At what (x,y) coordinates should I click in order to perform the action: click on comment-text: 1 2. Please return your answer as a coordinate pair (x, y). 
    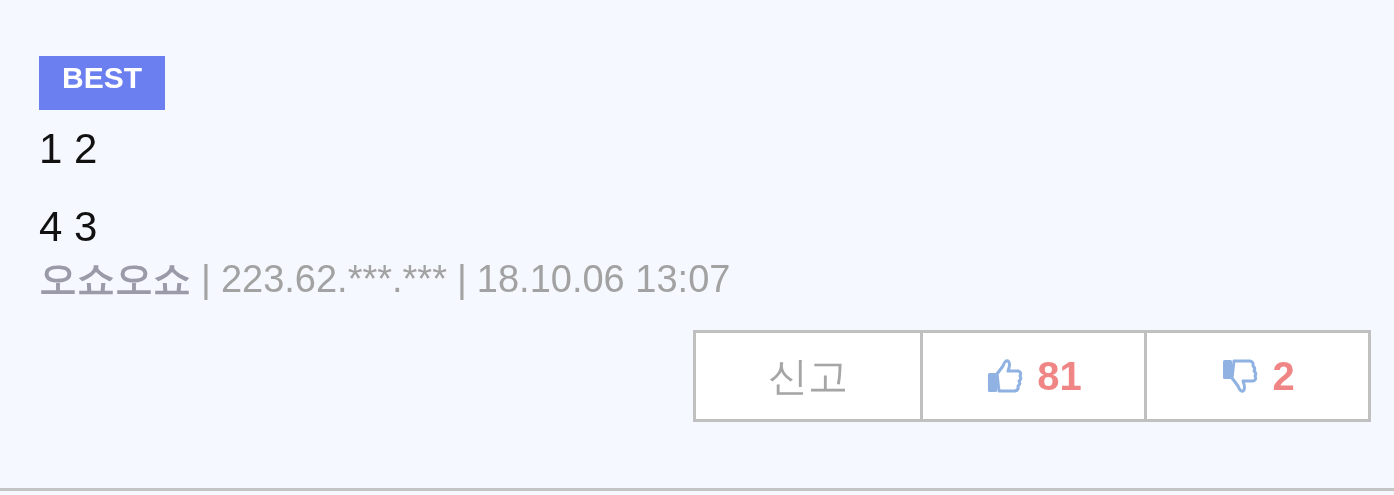
    Looking at the image, I should click on (68, 149).